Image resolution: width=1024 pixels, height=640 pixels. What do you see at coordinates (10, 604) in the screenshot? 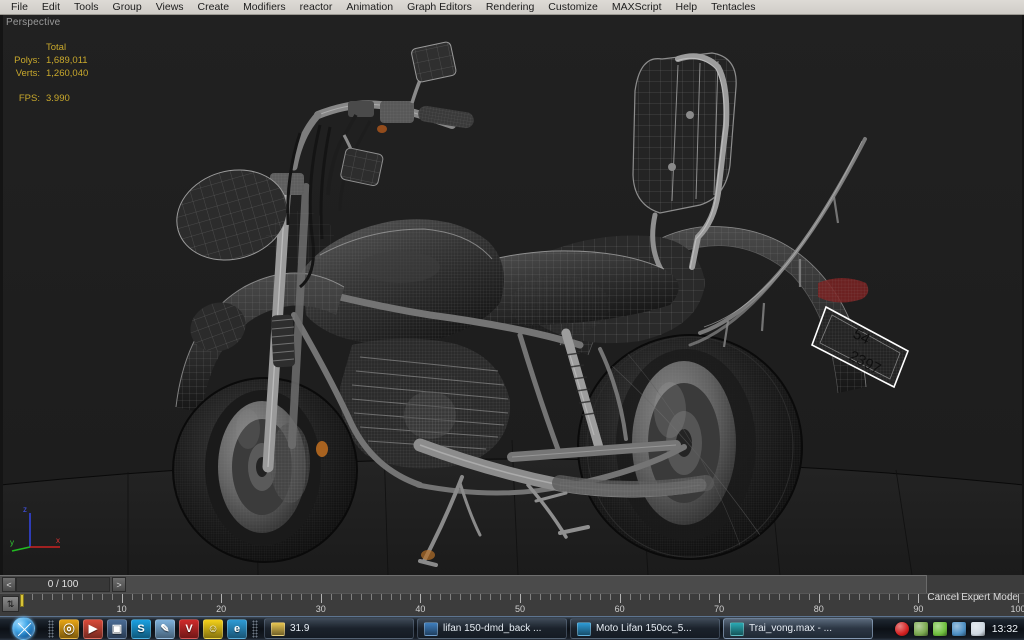
I see `track-view-toggle-button: ⇅` at bounding box center [10, 604].